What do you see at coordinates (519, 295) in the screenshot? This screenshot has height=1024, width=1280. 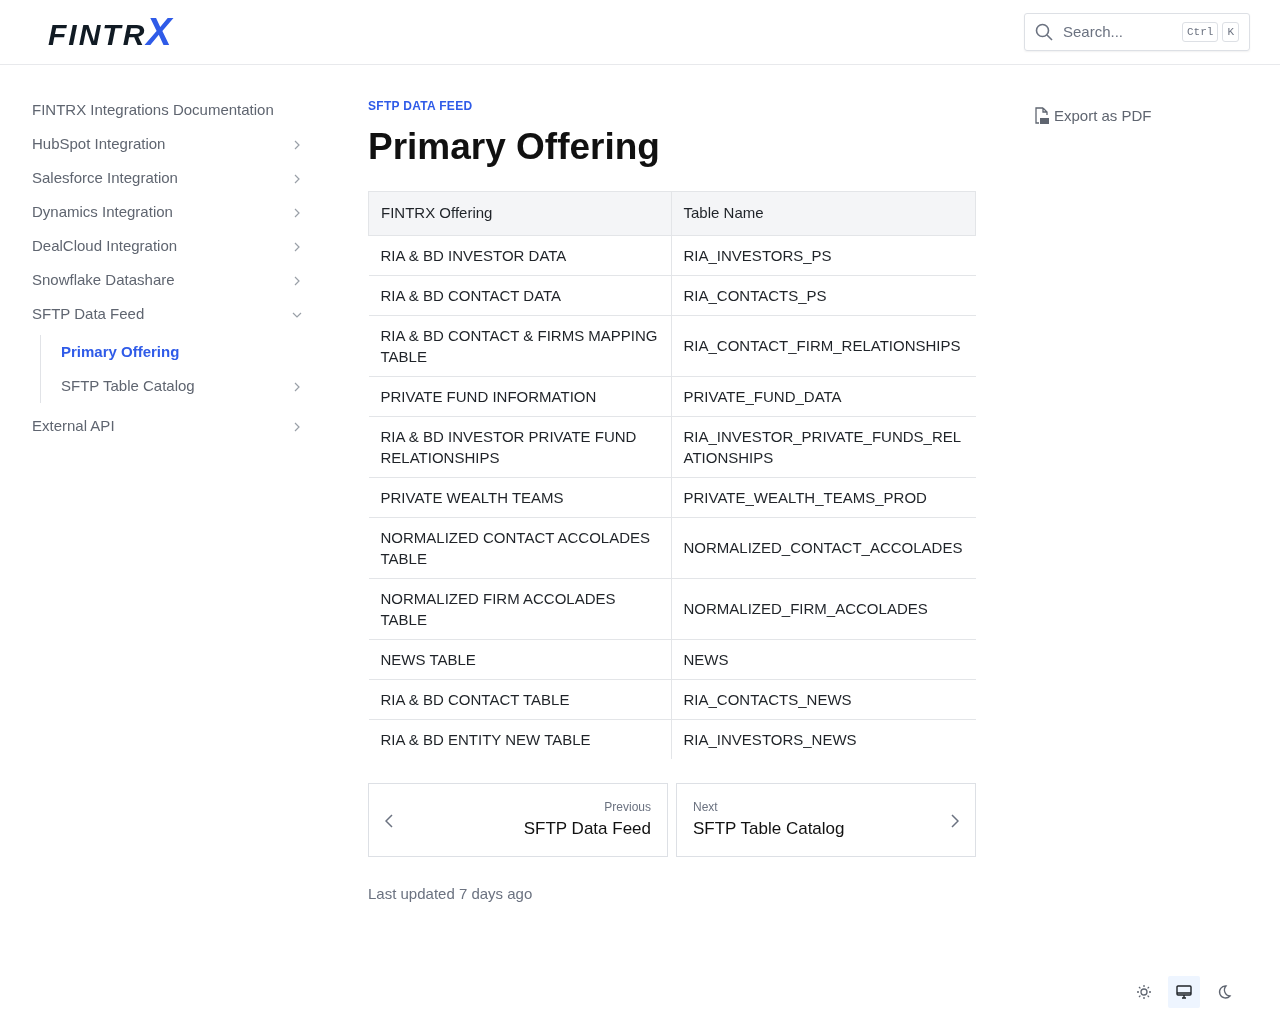 I see `table-cell: RIA & BD CONTACT DATA` at bounding box center [519, 295].